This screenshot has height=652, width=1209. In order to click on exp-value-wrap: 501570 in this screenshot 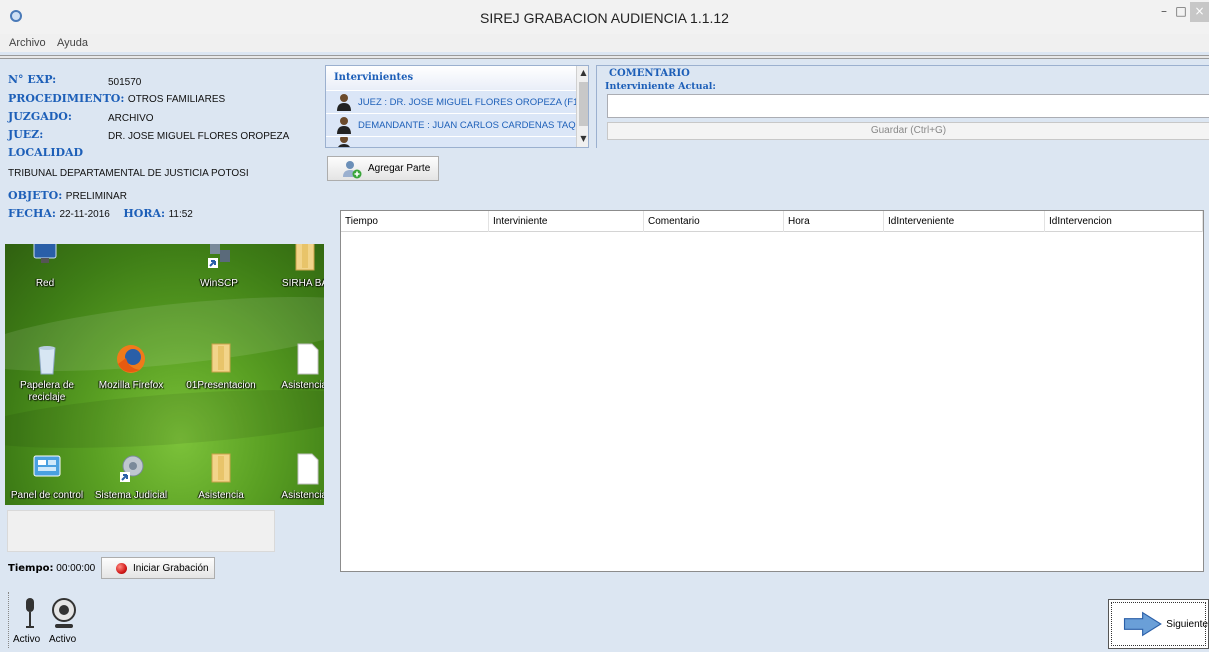, I will do `click(124, 81)`.